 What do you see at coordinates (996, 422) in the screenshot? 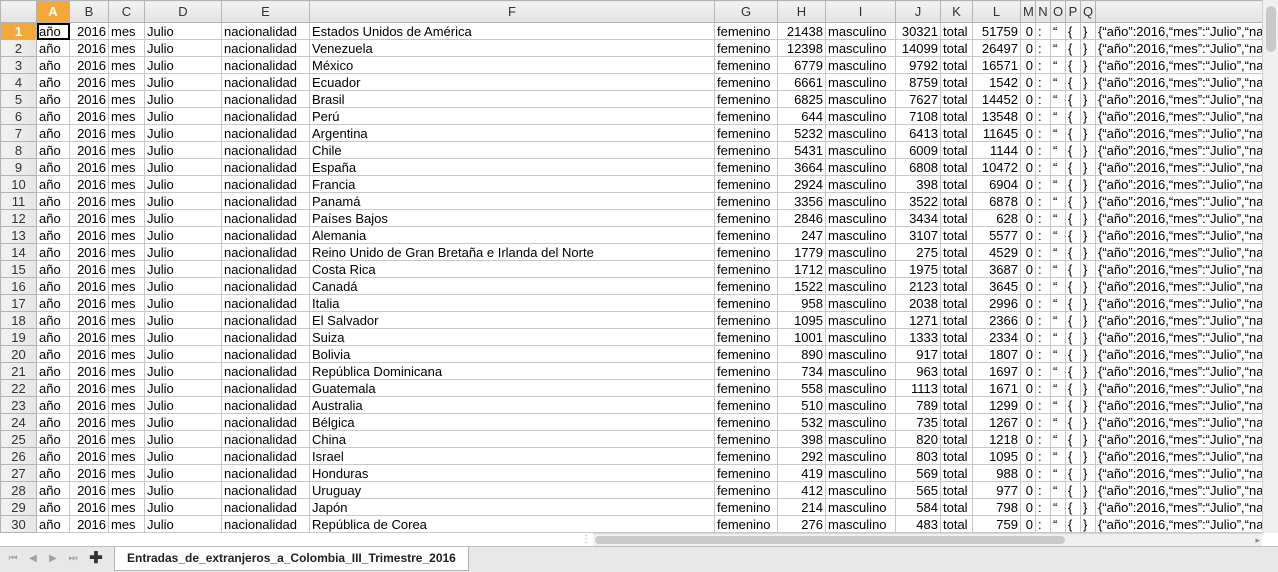
I see `cell: 1267` at bounding box center [996, 422].